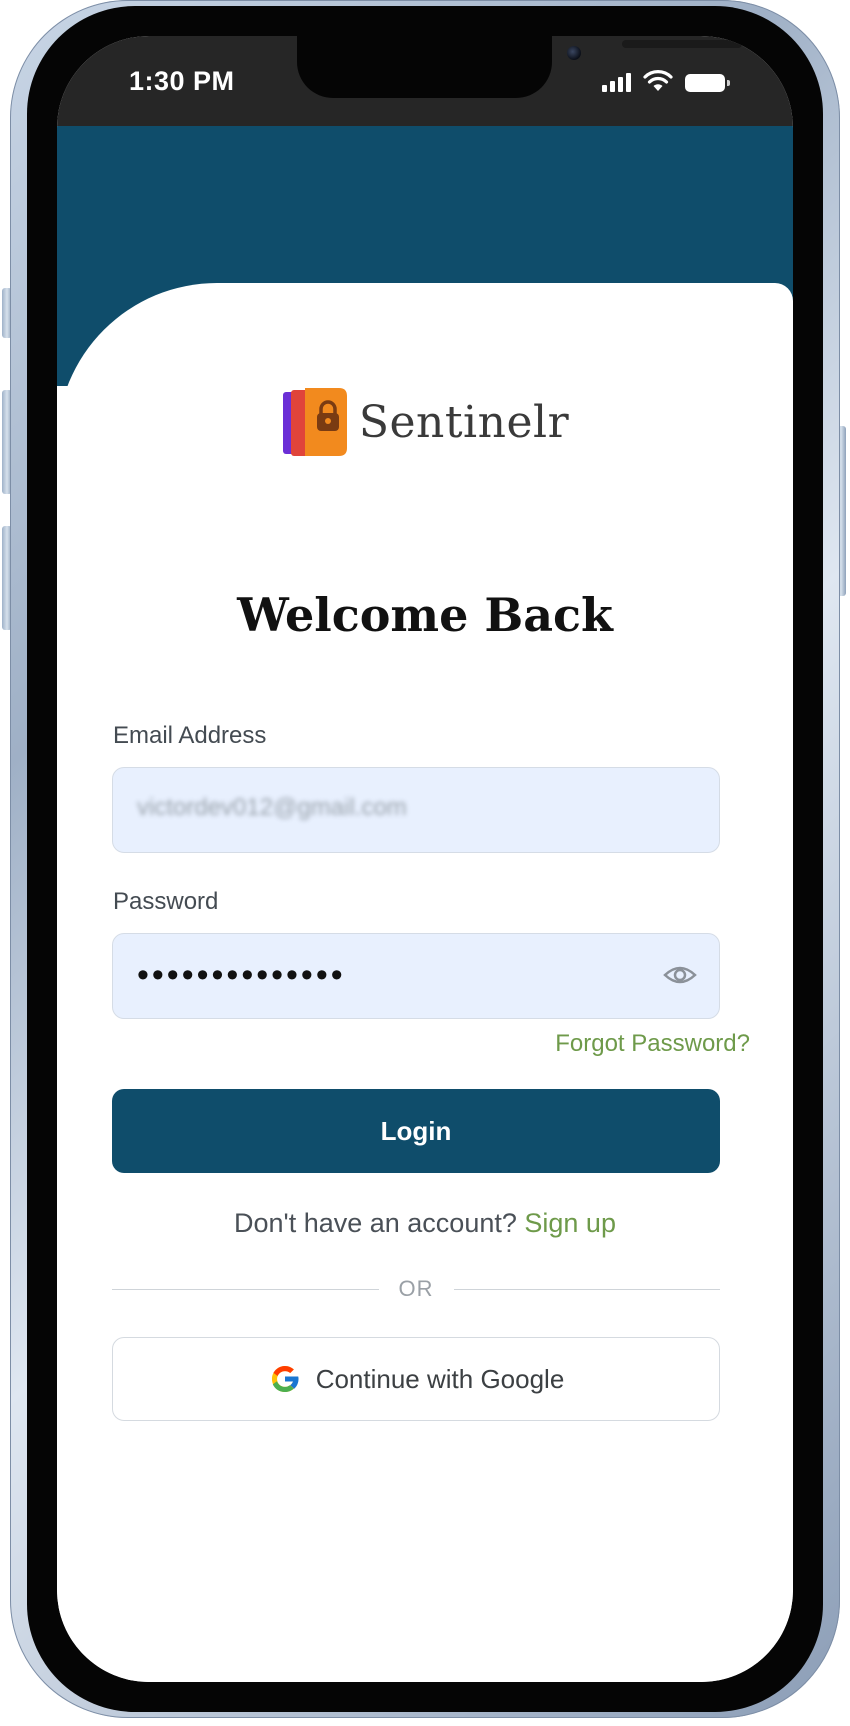 This screenshot has width=850, height=1726. Describe the element at coordinates (182, 81) in the screenshot. I see `status-time: 1:30 PM` at that location.